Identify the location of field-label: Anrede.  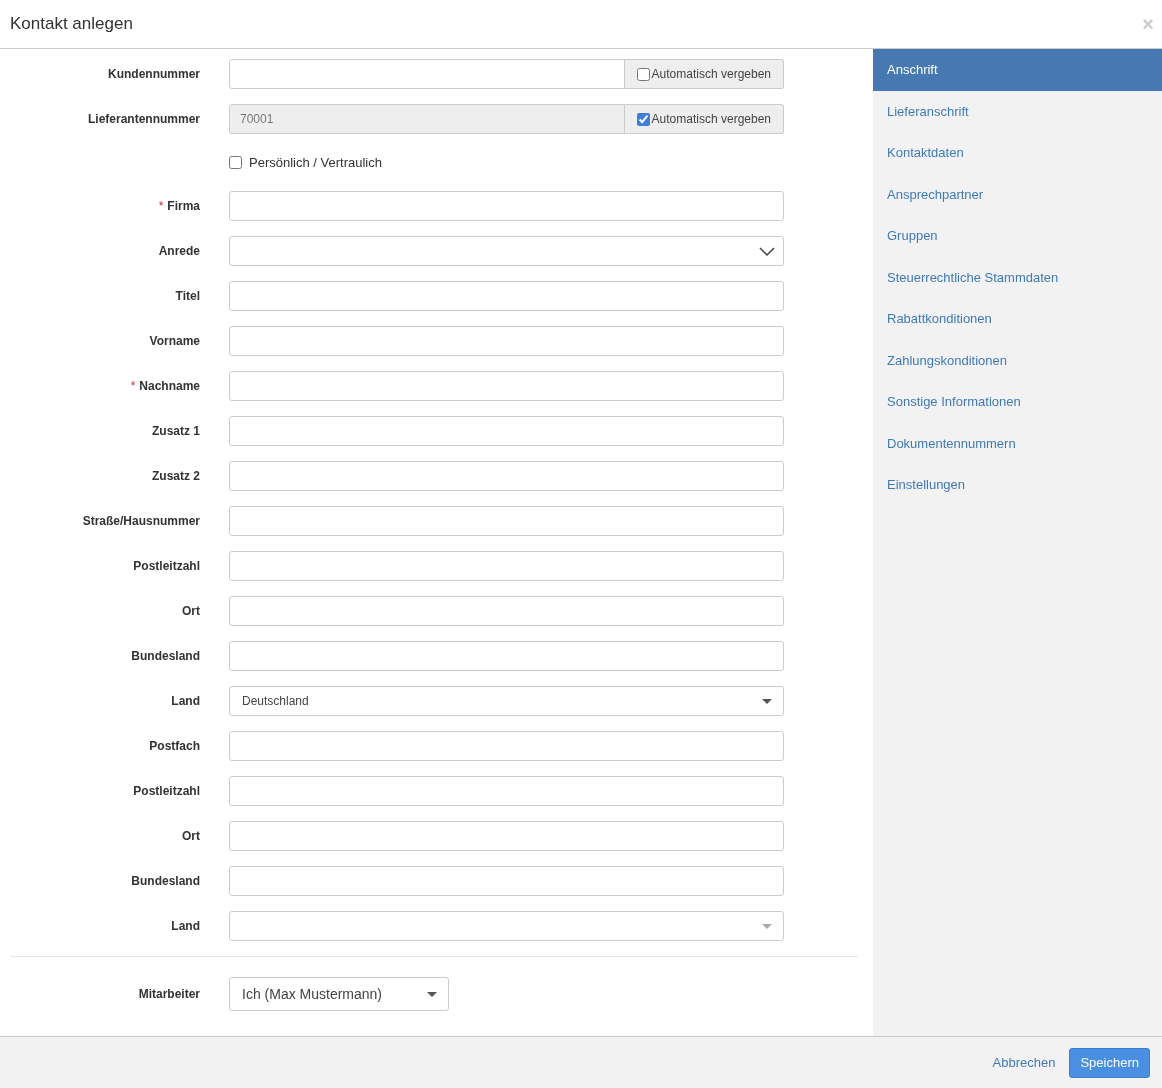
(179, 251).